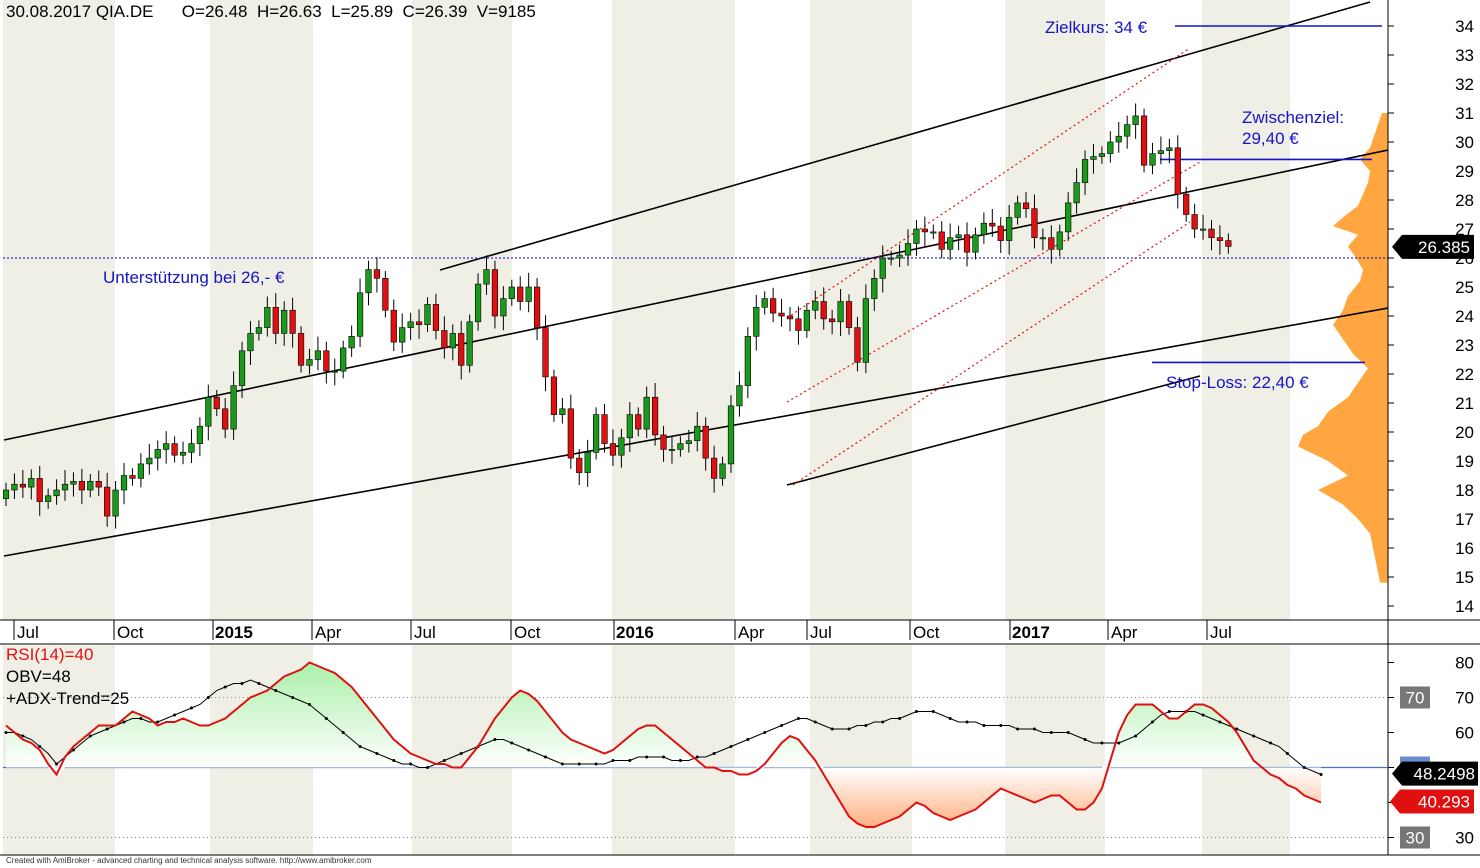 The image size is (1480, 868). What do you see at coordinates (1464, 345) in the screenshot?
I see `y-tick-label: 23` at bounding box center [1464, 345].